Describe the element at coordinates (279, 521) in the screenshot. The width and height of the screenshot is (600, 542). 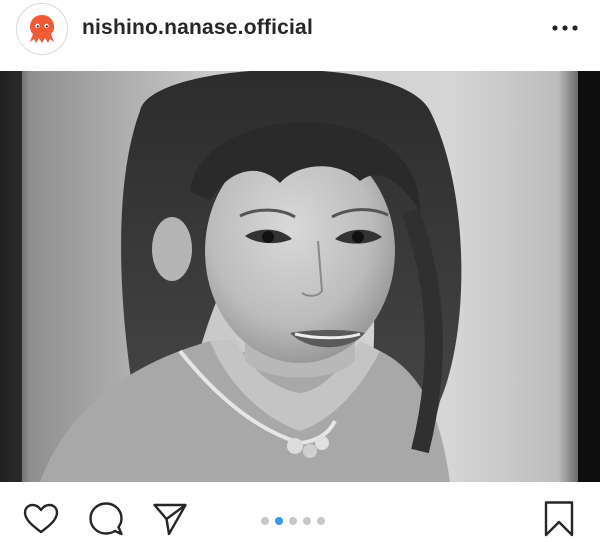
I see `carousel-dot-active` at that location.